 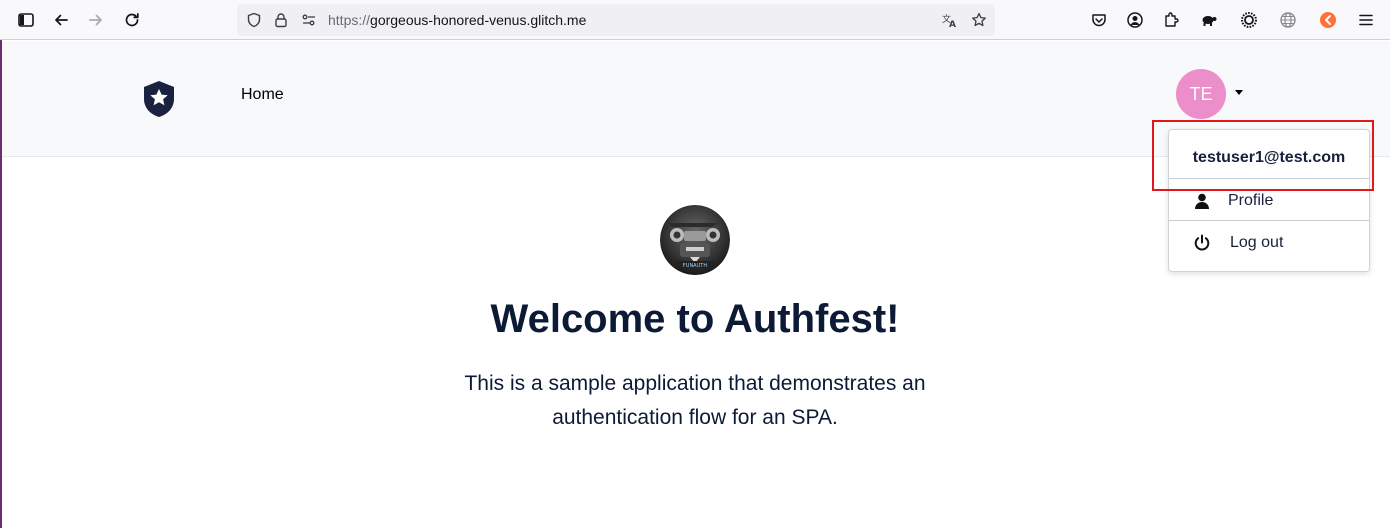 What do you see at coordinates (695, 319) in the screenshot?
I see `hero-title: Welcome to Authfest!` at bounding box center [695, 319].